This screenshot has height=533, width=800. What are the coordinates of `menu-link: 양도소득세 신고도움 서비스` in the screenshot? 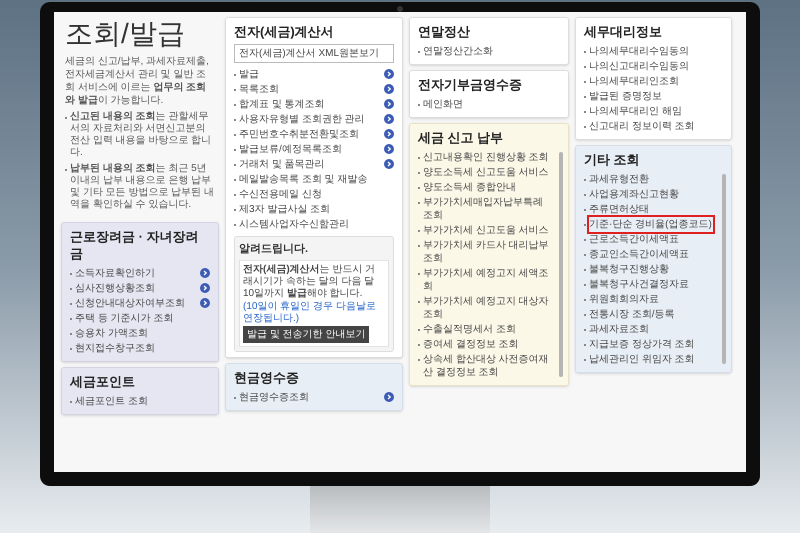 It's located at (486, 172).